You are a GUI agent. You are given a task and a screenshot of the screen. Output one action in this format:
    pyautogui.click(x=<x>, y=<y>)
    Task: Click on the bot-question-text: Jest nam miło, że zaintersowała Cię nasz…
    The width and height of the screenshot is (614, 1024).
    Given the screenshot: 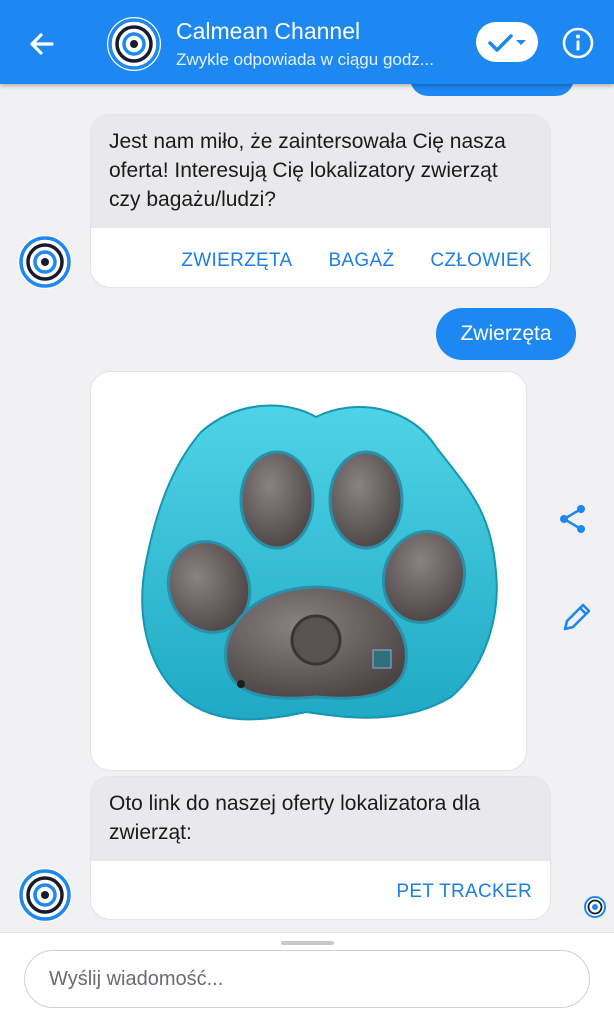 What is the action you would take?
    pyautogui.click(x=320, y=171)
    